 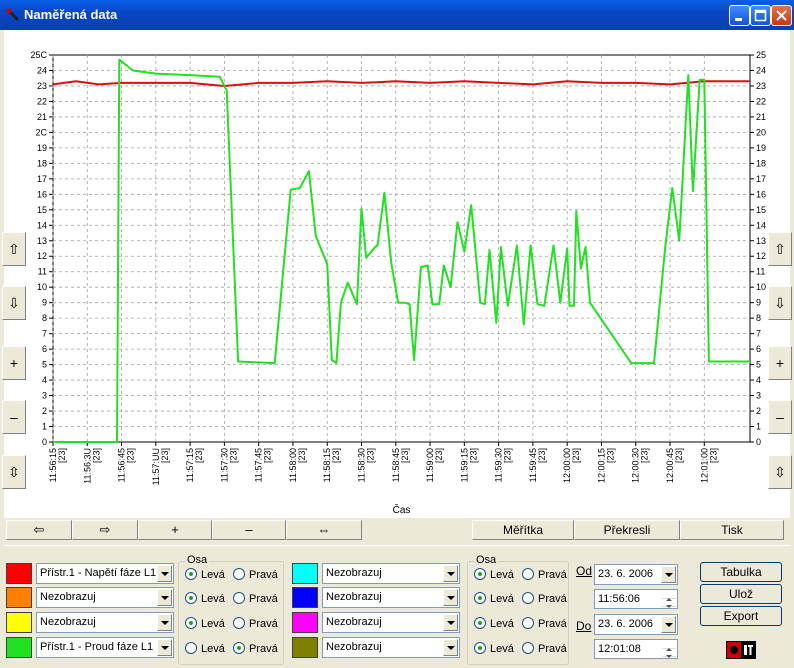 What do you see at coordinates (14, 472) in the screenshot?
I see `left-fit-button: ⇳` at bounding box center [14, 472].